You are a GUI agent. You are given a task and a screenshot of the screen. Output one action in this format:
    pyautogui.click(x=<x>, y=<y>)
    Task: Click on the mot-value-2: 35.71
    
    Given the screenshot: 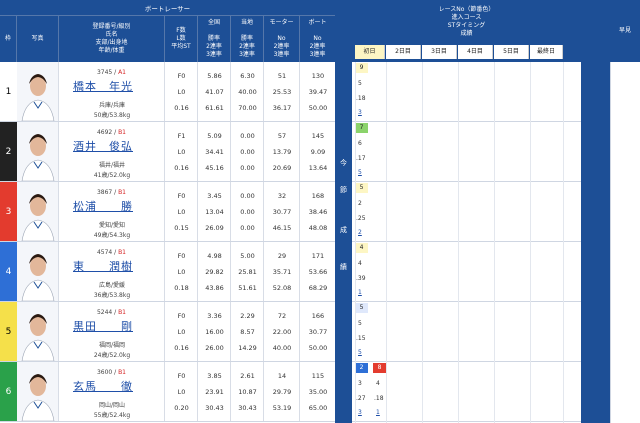 What is the action you would take?
    pyautogui.click(x=282, y=272)
    